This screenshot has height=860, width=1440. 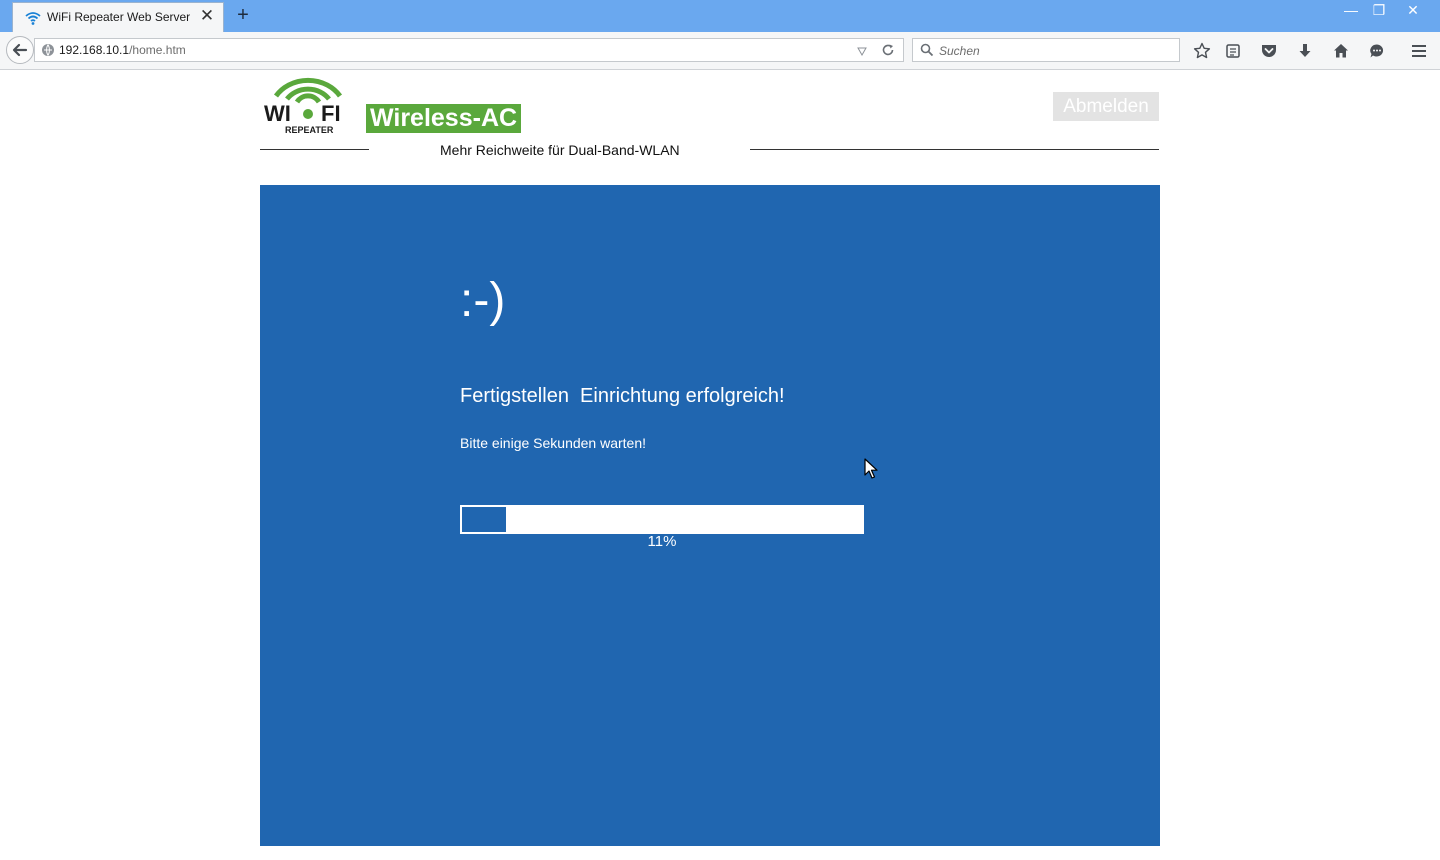 I want to click on bookmark-star-icon, so click(x=1202, y=51).